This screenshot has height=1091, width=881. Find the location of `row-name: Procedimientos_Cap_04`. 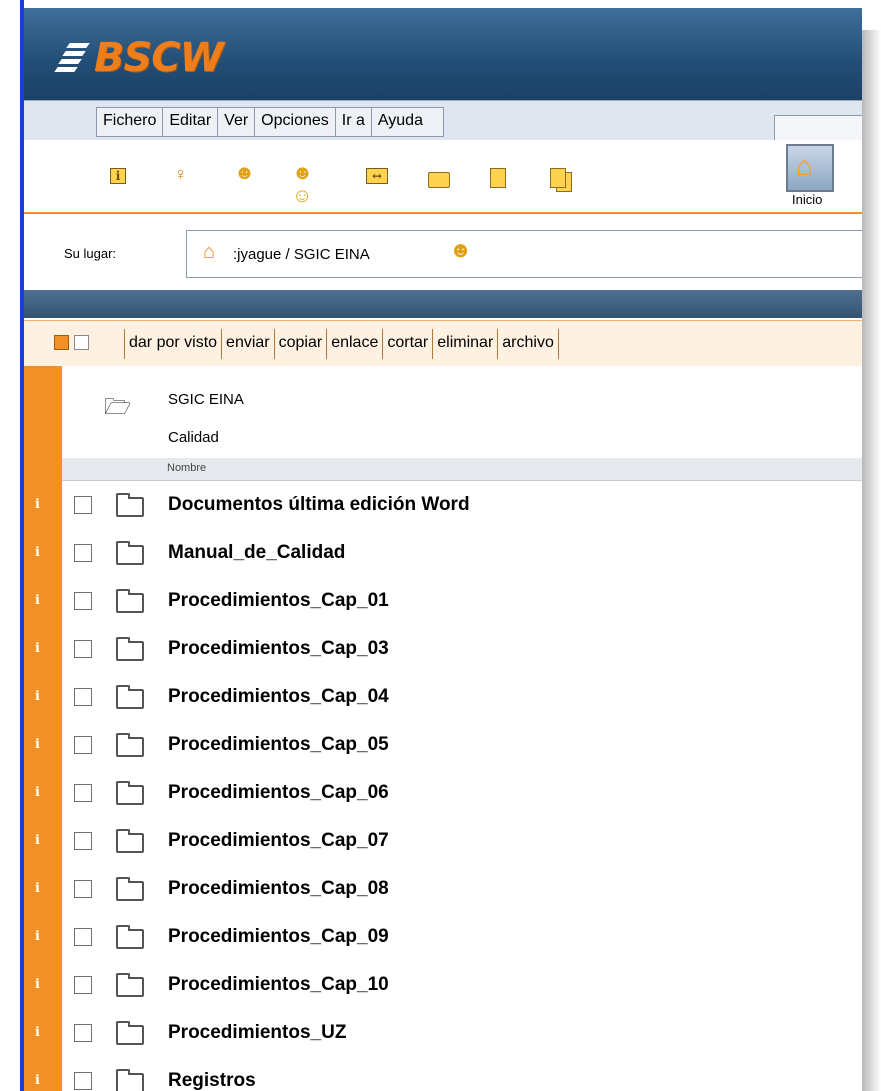

row-name: Procedimientos_Cap_04 is located at coordinates (278, 697).